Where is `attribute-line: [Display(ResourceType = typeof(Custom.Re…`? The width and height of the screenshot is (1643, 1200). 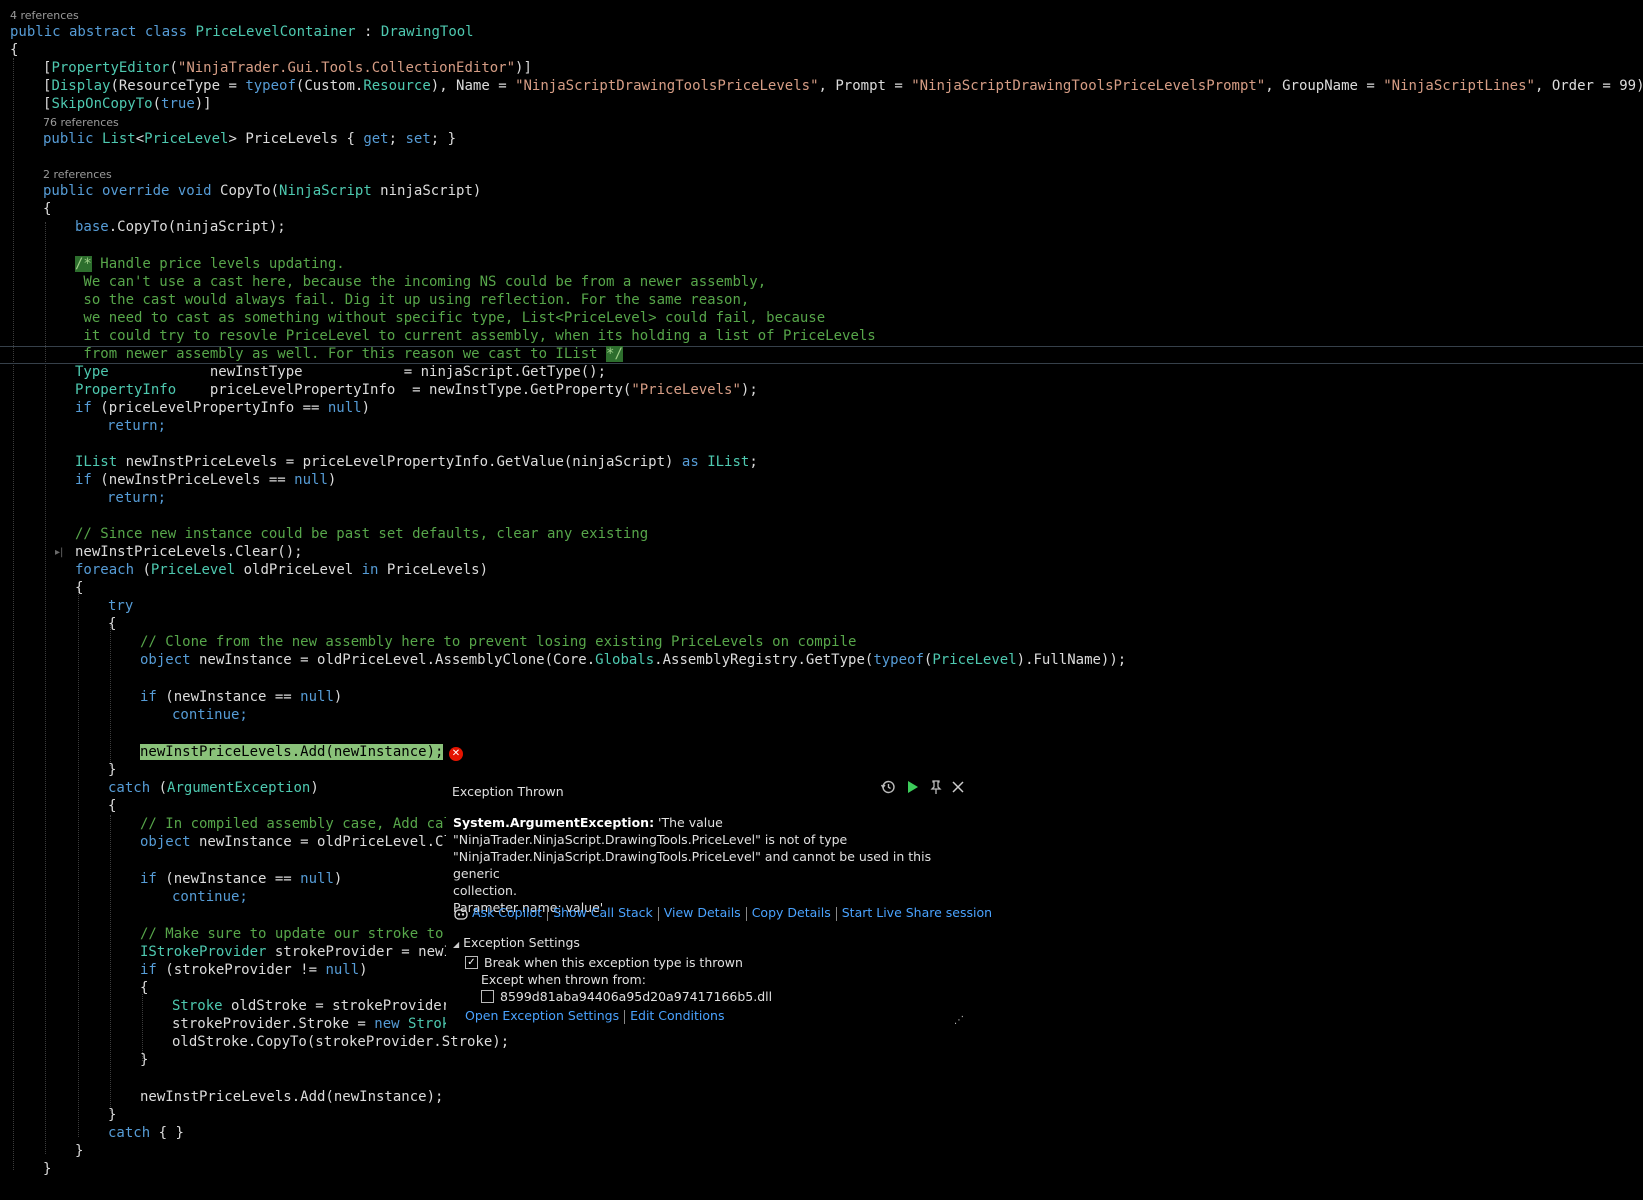
attribute-line: [Display(ResourceType = typeof(Custom.Re… is located at coordinates (843, 86).